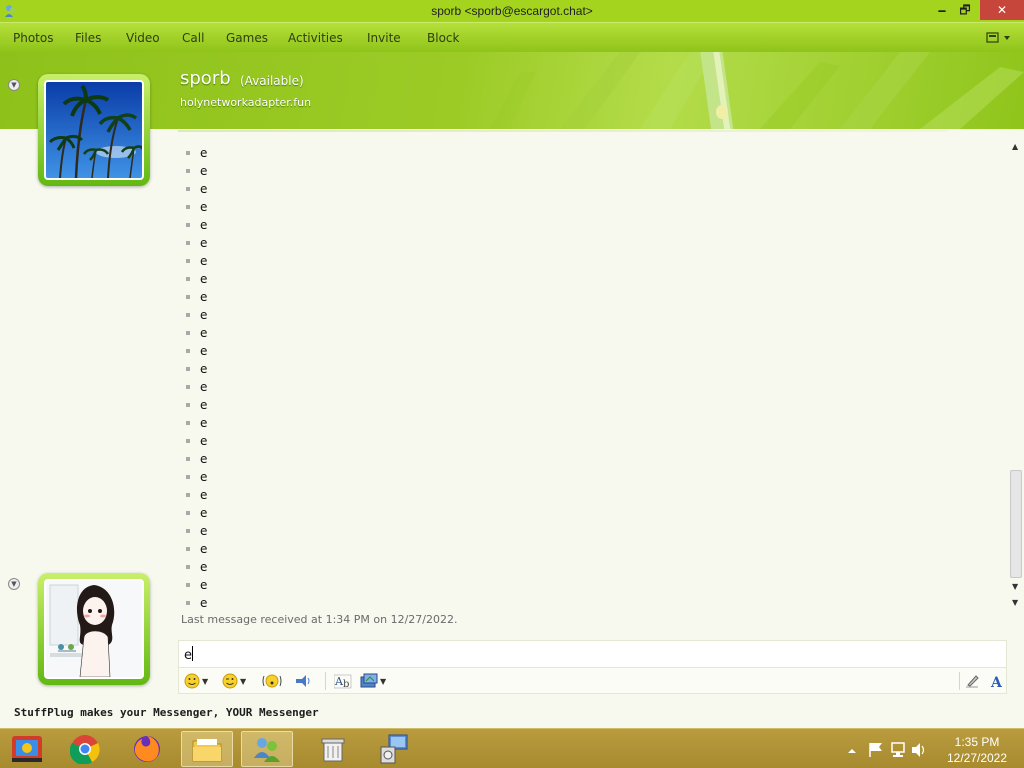  I want to click on nudge-icon, so click(303, 681).